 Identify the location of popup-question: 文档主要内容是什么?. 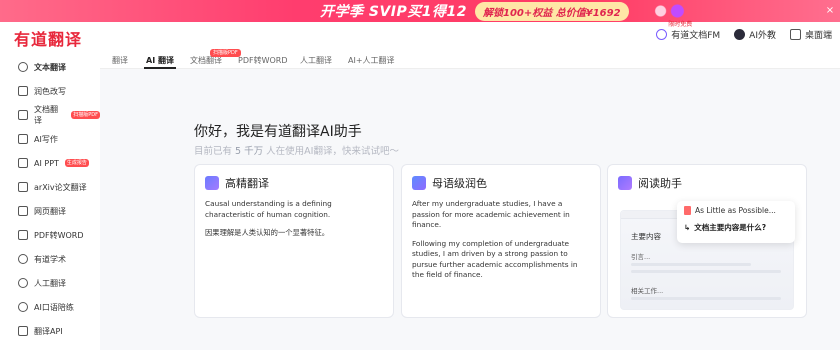
(730, 227).